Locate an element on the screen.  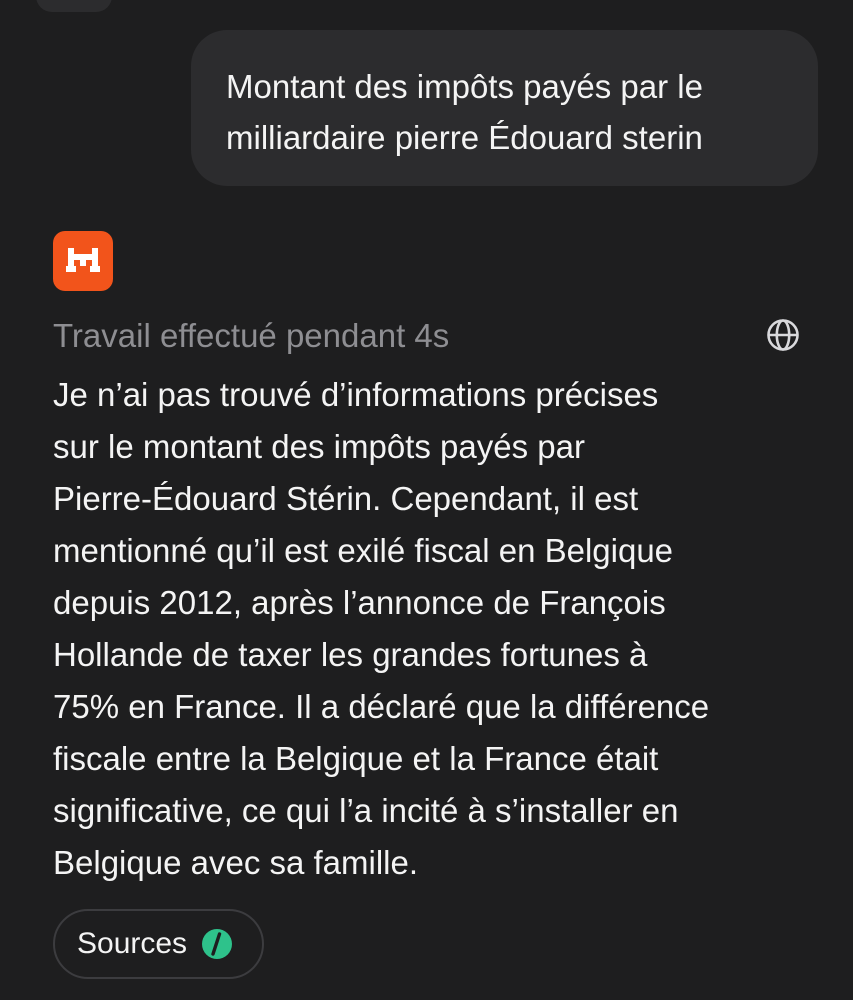
sources-button: Sources is located at coordinates (158, 944).